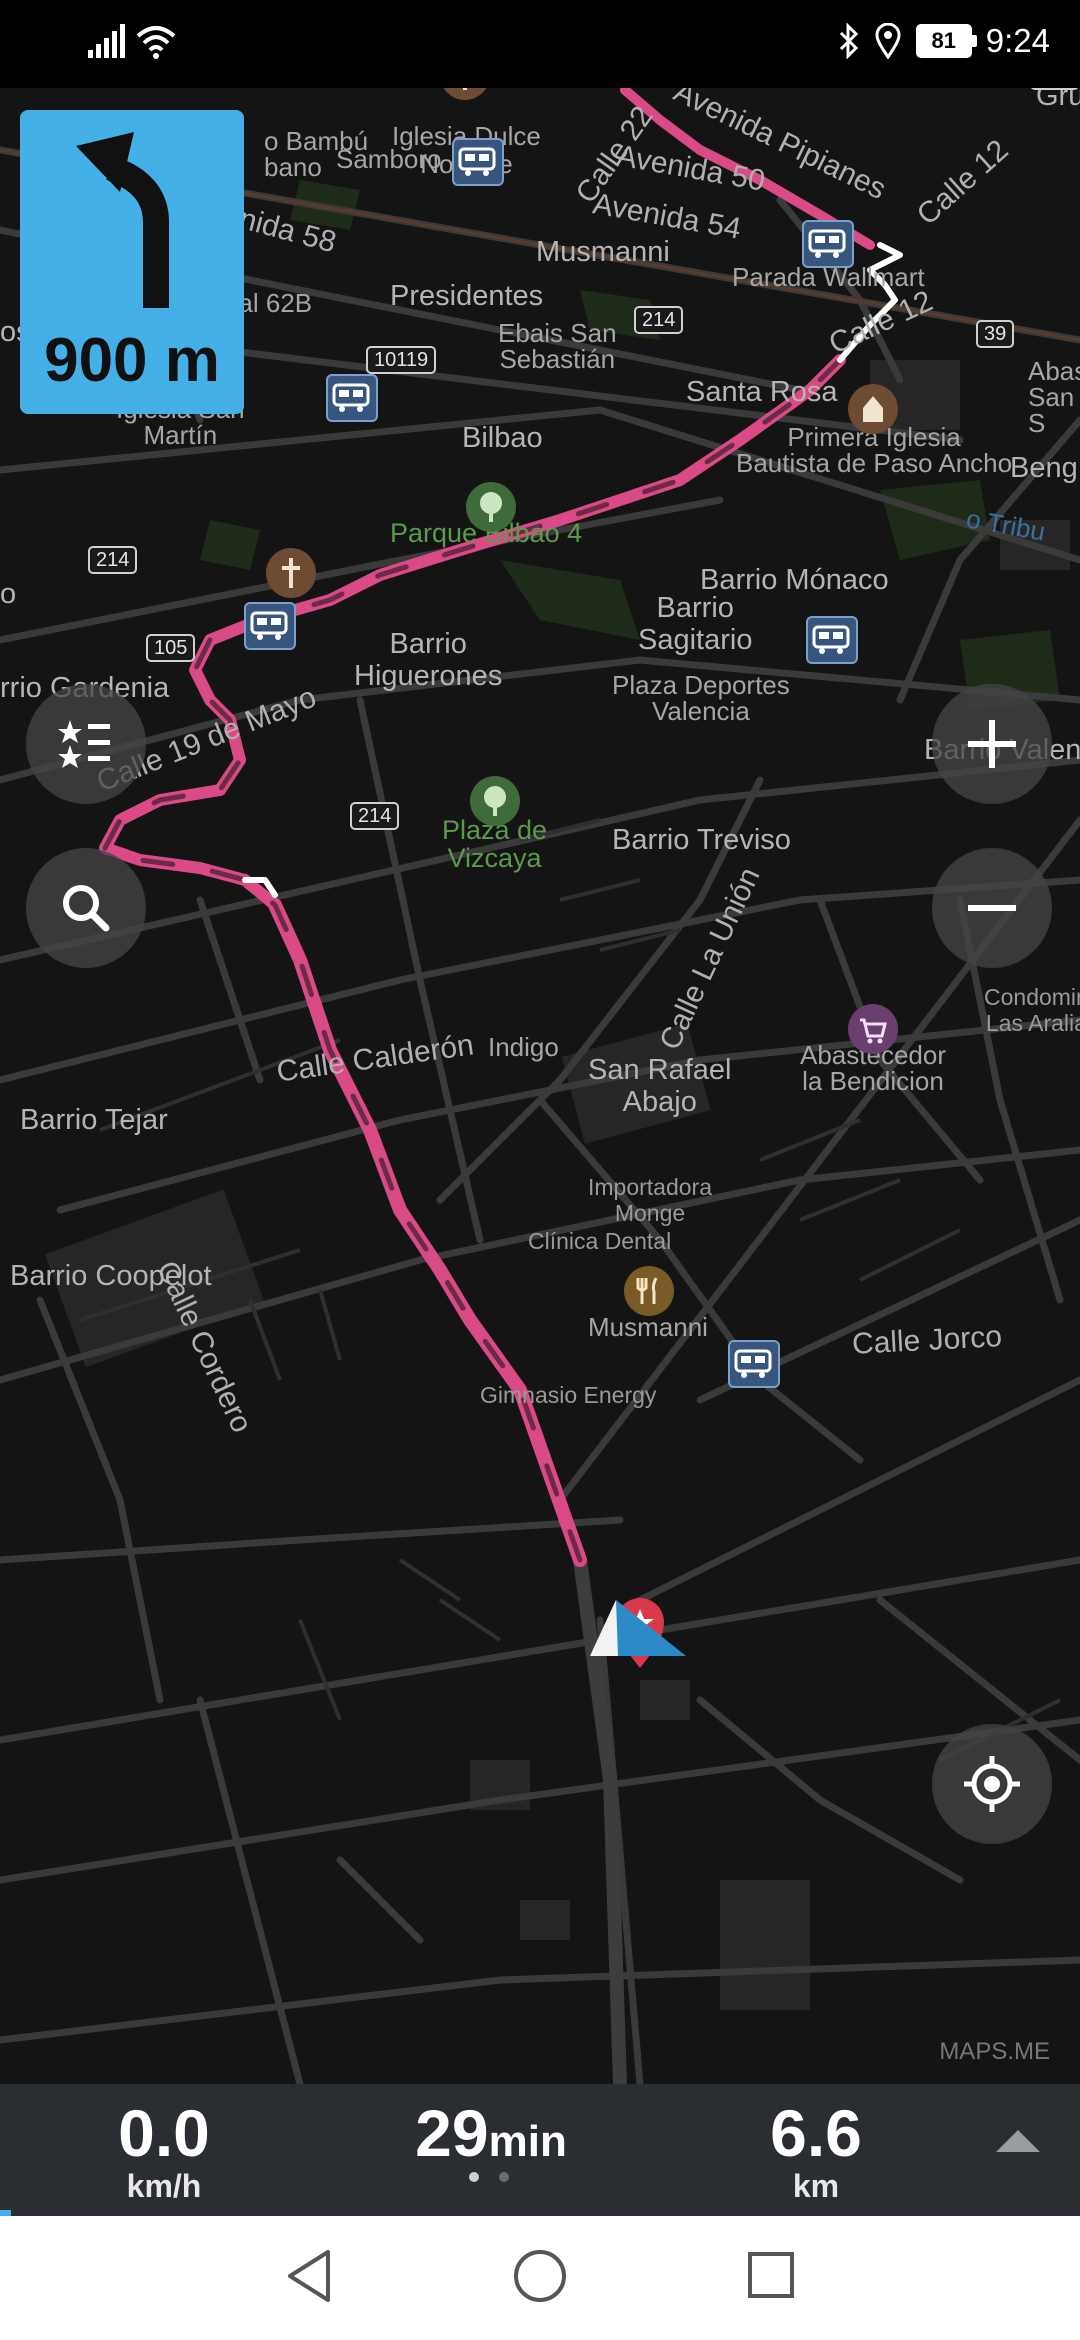  Describe the element at coordinates (111, 1276) in the screenshot. I see `label-barrio-coopelot: Barrio Coopelot` at that location.